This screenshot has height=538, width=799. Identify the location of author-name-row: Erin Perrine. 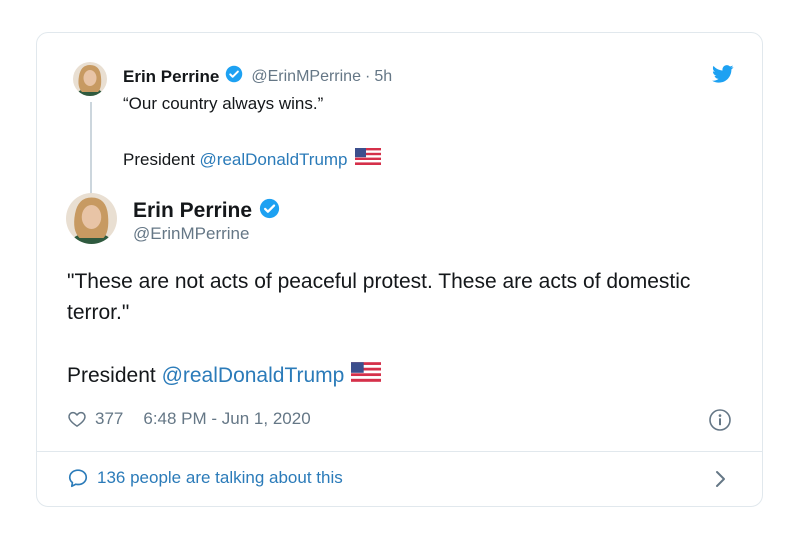
(206, 211).